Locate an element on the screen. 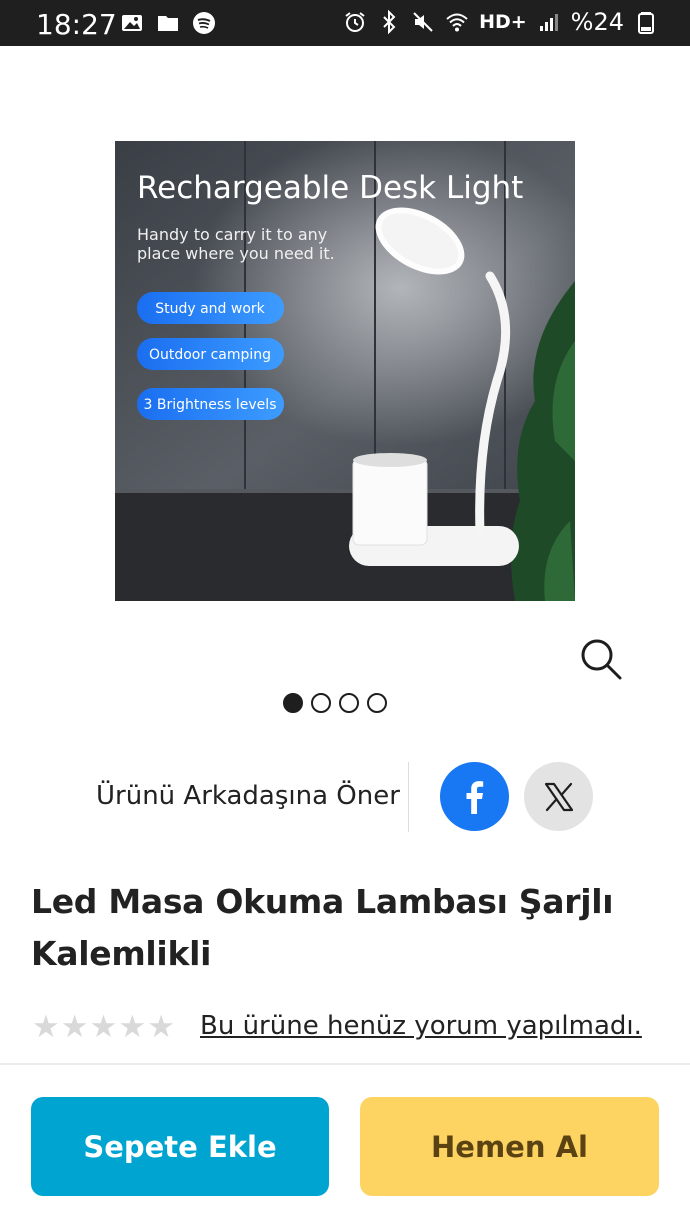 The height and width of the screenshot is (1227, 690). folder-icon is located at coordinates (168, 23).